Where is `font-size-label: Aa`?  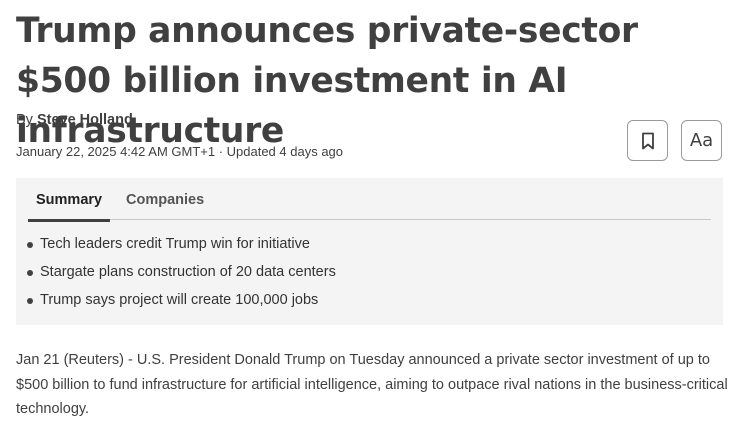
font-size-label: Aa is located at coordinates (701, 140).